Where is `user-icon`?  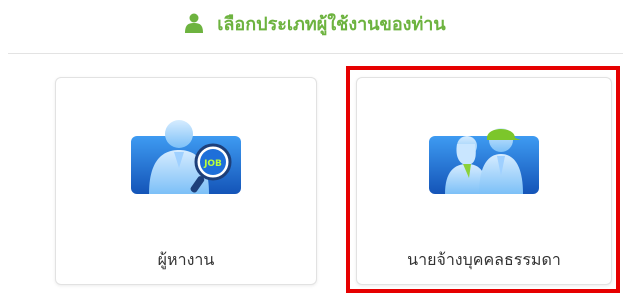
user-icon is located at coordinates (194, 23).